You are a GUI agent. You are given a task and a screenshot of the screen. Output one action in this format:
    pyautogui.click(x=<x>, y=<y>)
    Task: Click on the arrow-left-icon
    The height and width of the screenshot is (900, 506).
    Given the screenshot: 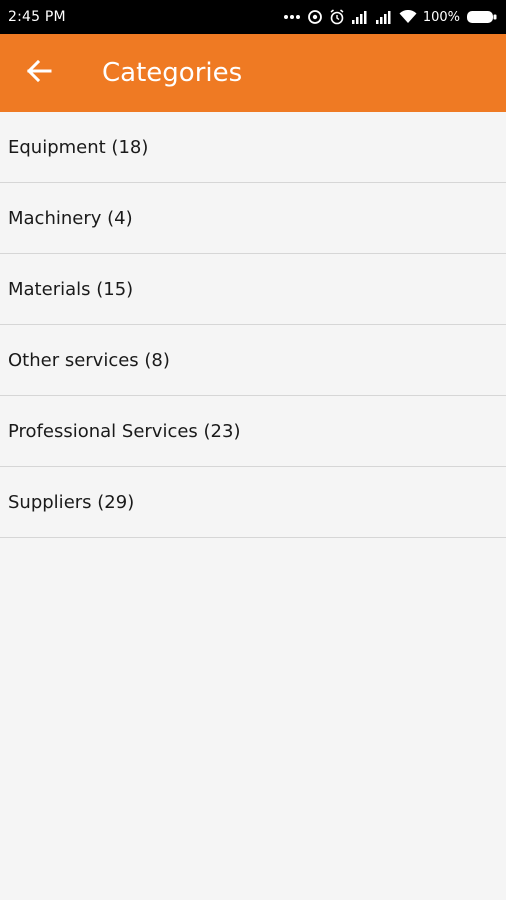 What is the action you would take?
    pyautogui.click(x=39, y=73)
    